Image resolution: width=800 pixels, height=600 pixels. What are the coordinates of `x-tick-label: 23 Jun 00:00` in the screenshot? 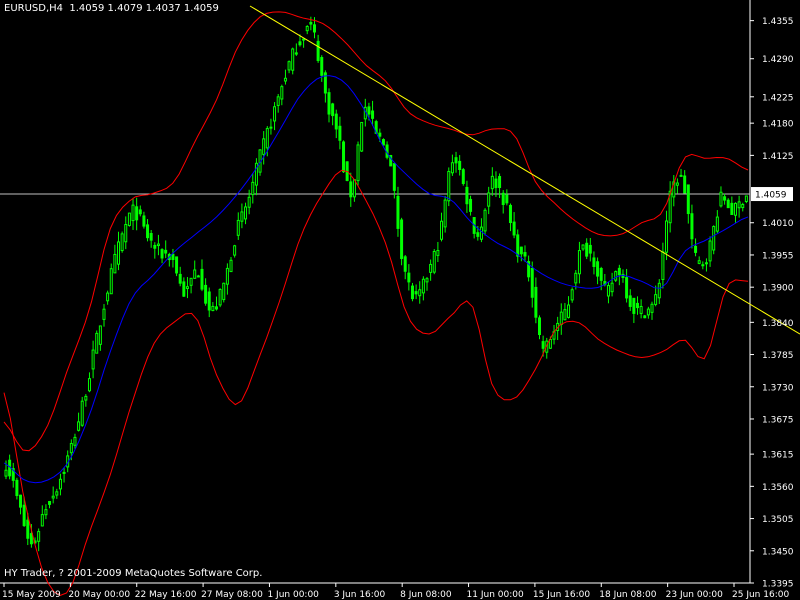 It's located at (694, 595).